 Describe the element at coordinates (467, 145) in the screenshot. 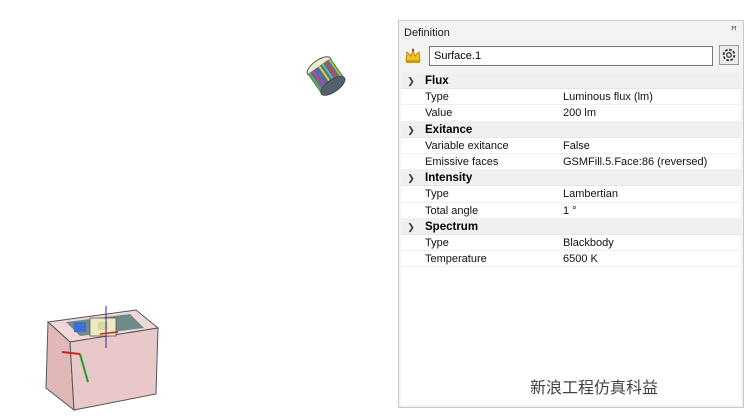

I see `property-name: Variable exitance` at that location.